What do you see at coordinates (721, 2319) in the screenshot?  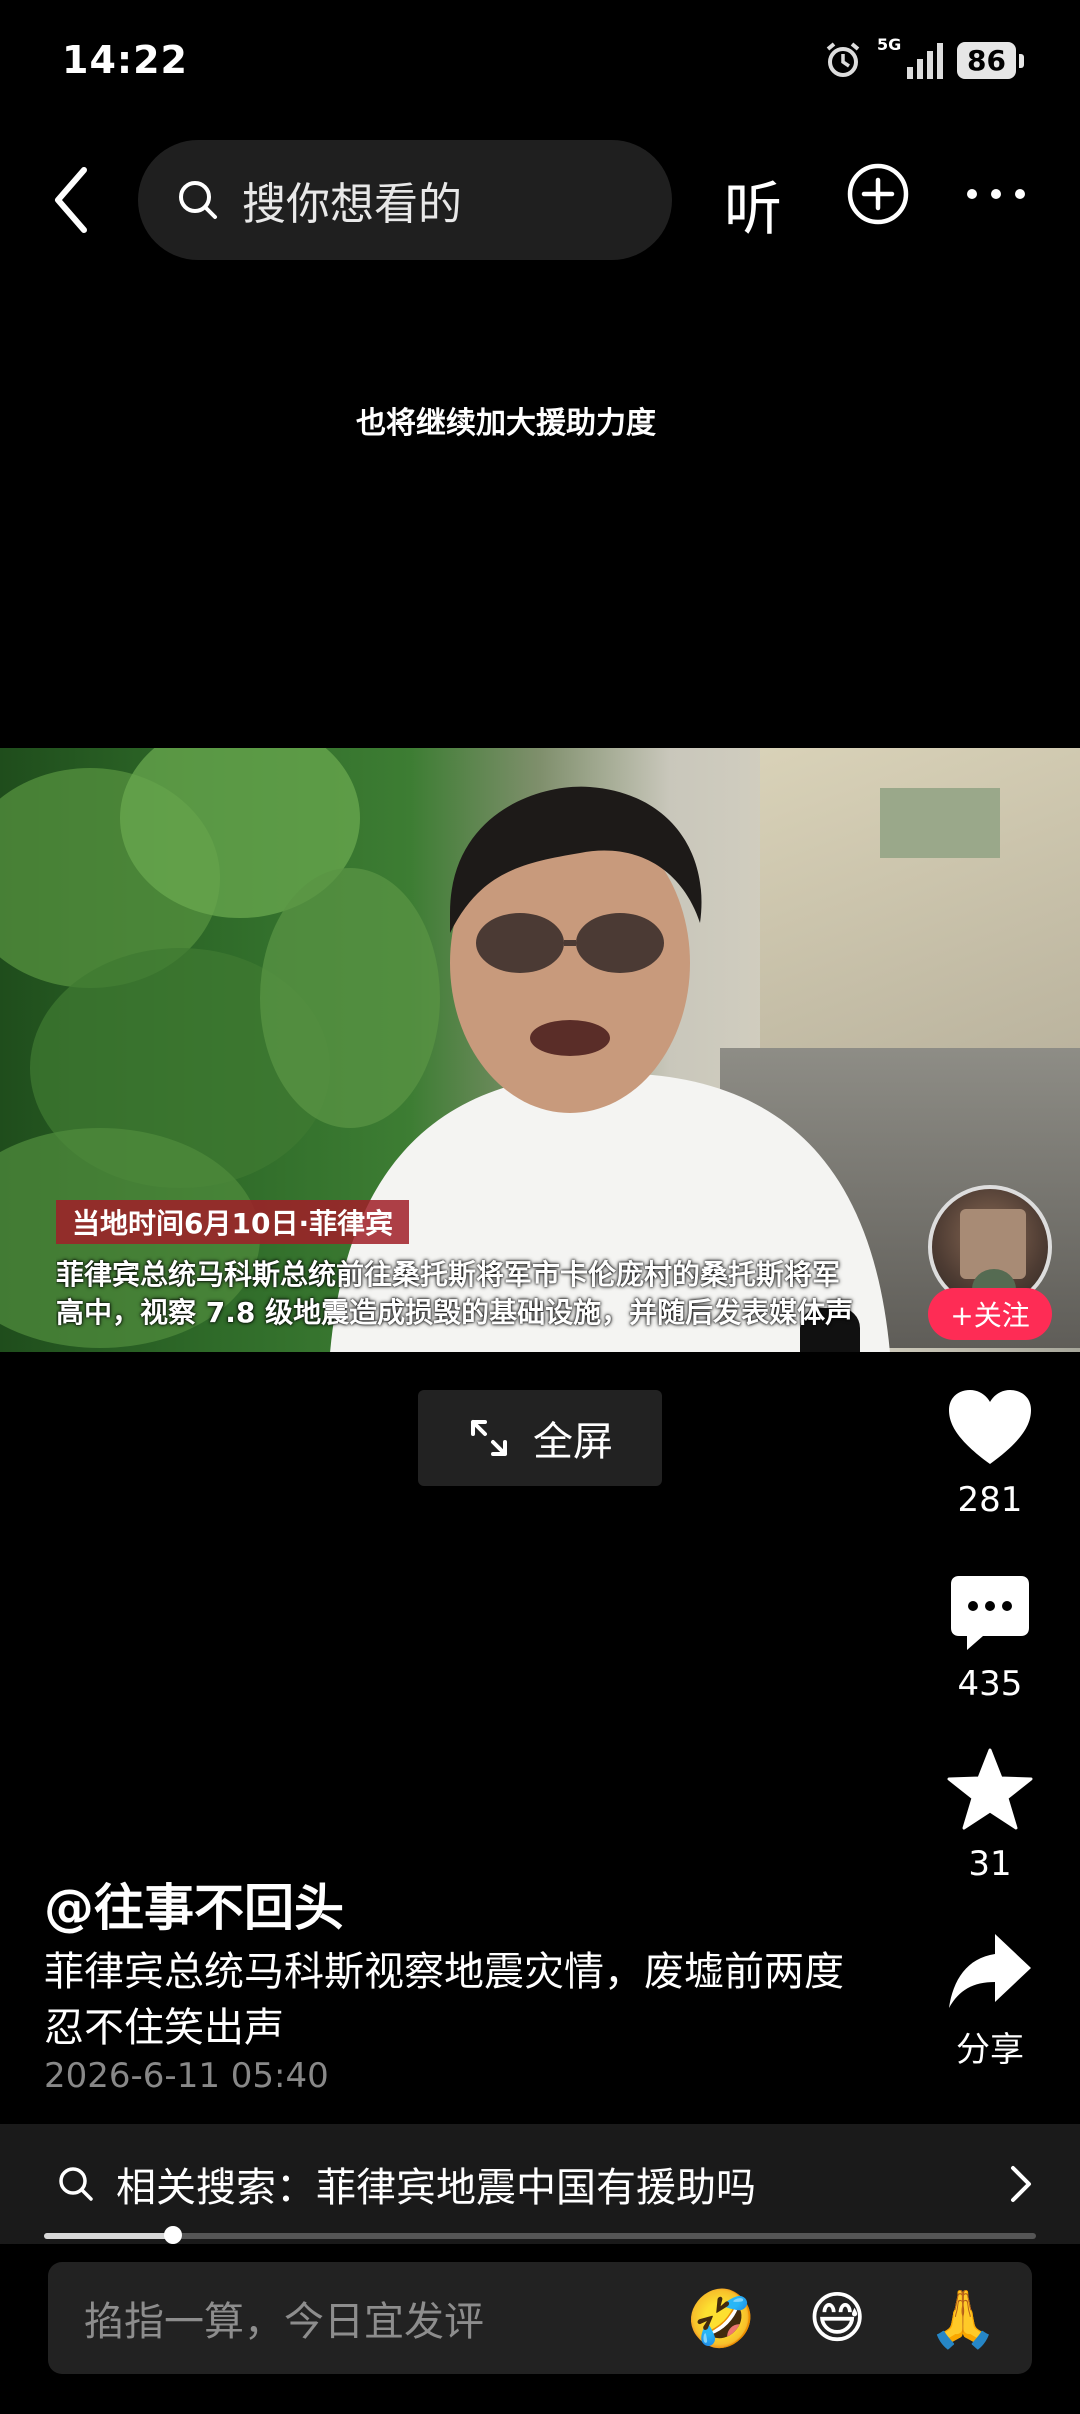 I see `emoji-laugh-button: 🤣` at bounding box center [721, 2319].